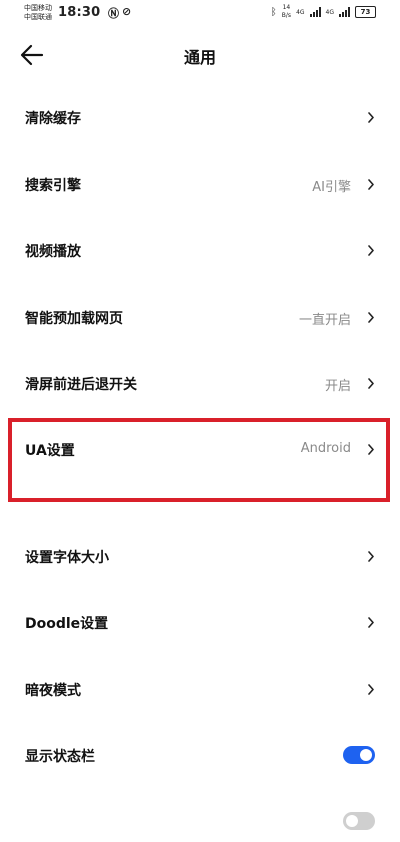 Image resolution: width=400 pixels, height=842 pixels. I want to click on setting-value: Android, so click(325, 448).